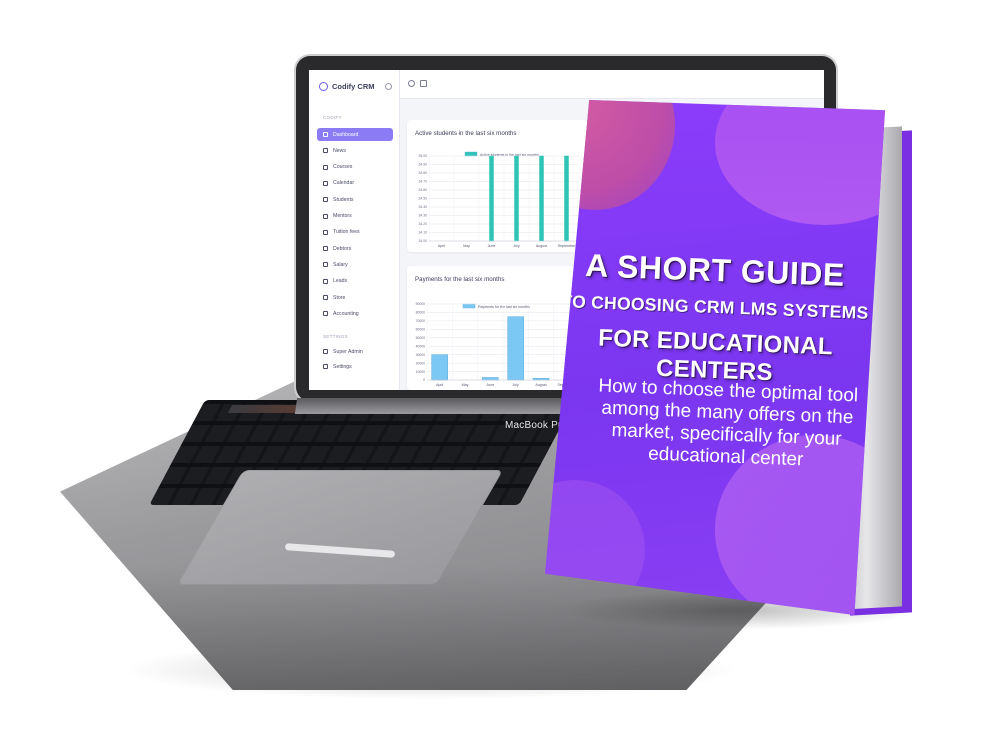 The width and height of the screenshot is (1000, 730). Describe the element at coordinates (342, 248) in the screenshot. I see `sidebar-item-label: Debtors` at that location.